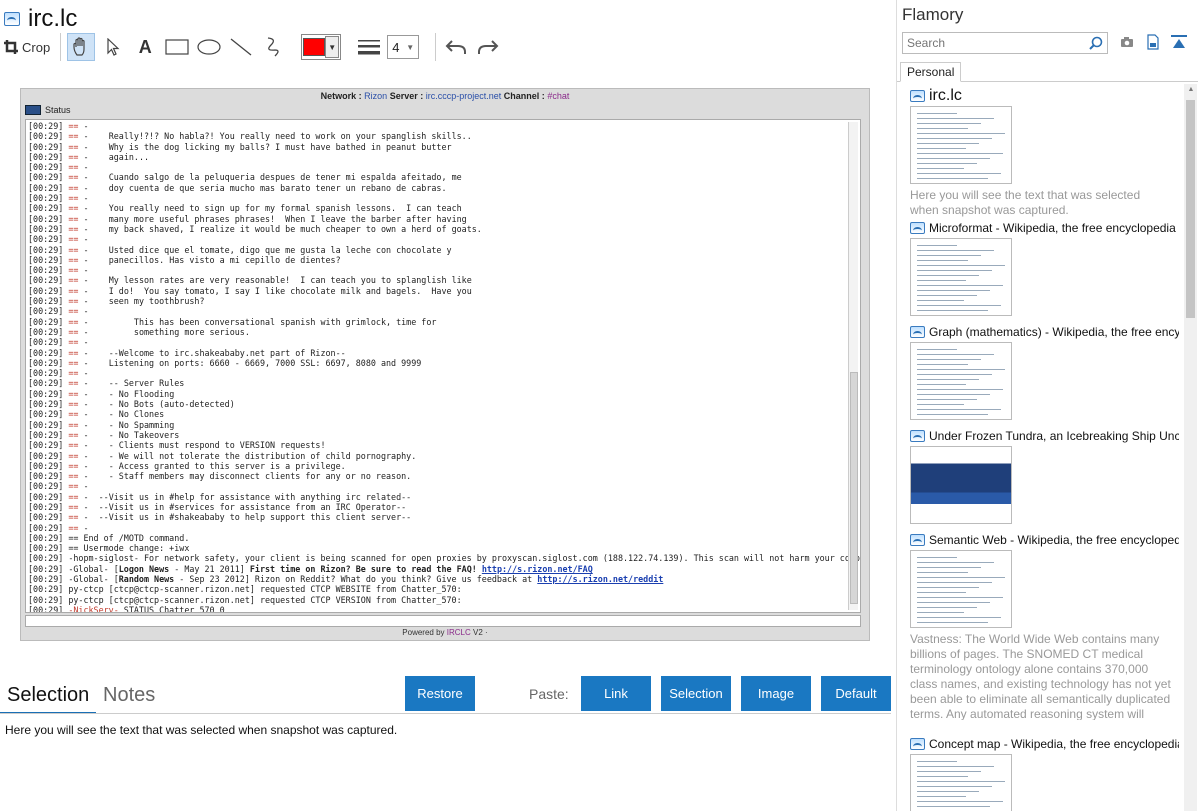  I want to click on crop-button: Crop, so click(27, 47).